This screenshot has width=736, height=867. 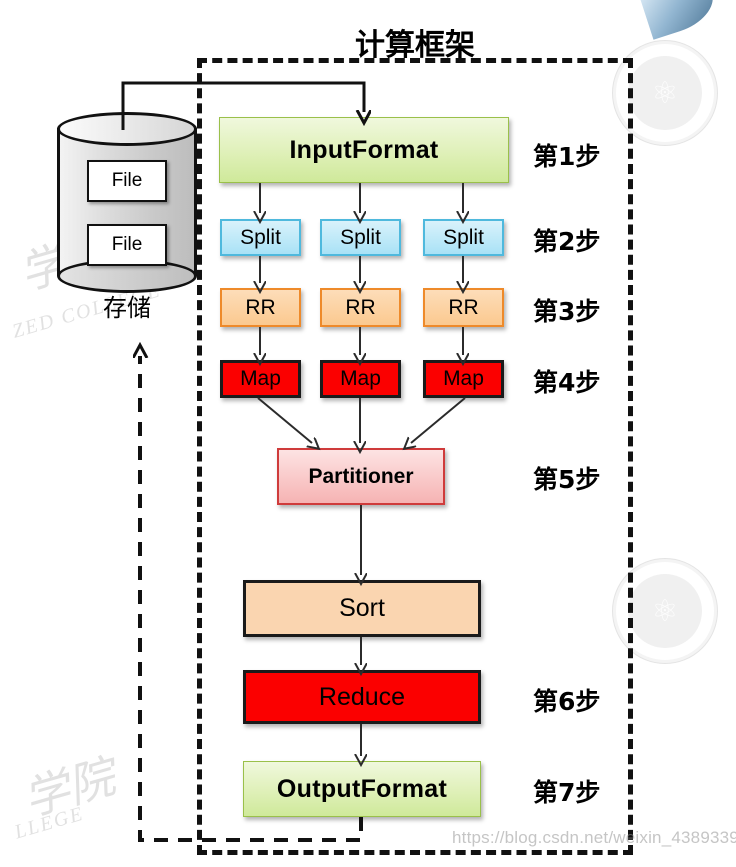 What do you see at coordinates (362, 608) in the screenshot?
I see `node-sort: Sort` at bounding box center [362, 608].